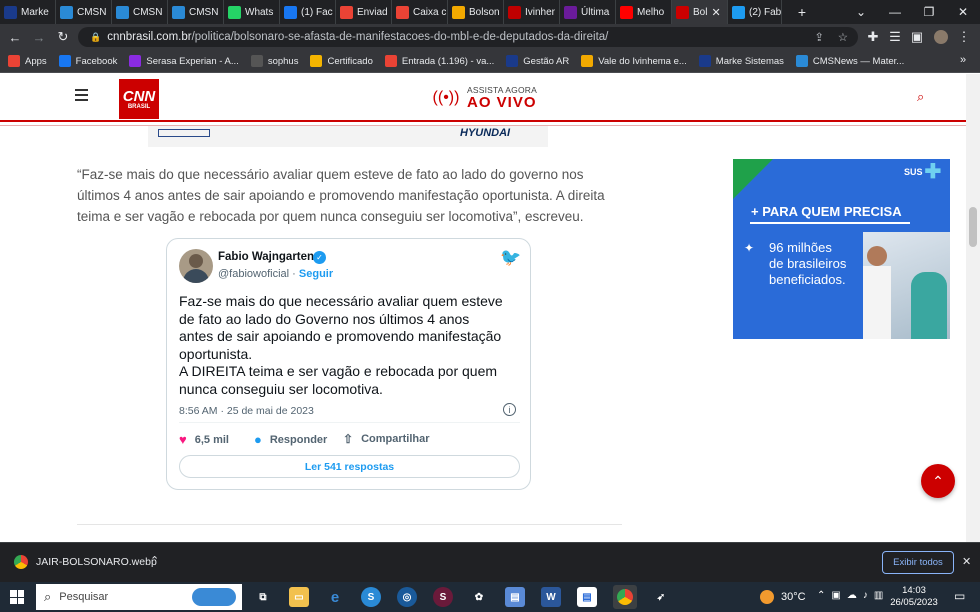 The height and width of the screenshot is (612, 980). Describe the element at coordinates (216, 353) in the screenshot. I see `tweet-line: oportunista.` at that location.